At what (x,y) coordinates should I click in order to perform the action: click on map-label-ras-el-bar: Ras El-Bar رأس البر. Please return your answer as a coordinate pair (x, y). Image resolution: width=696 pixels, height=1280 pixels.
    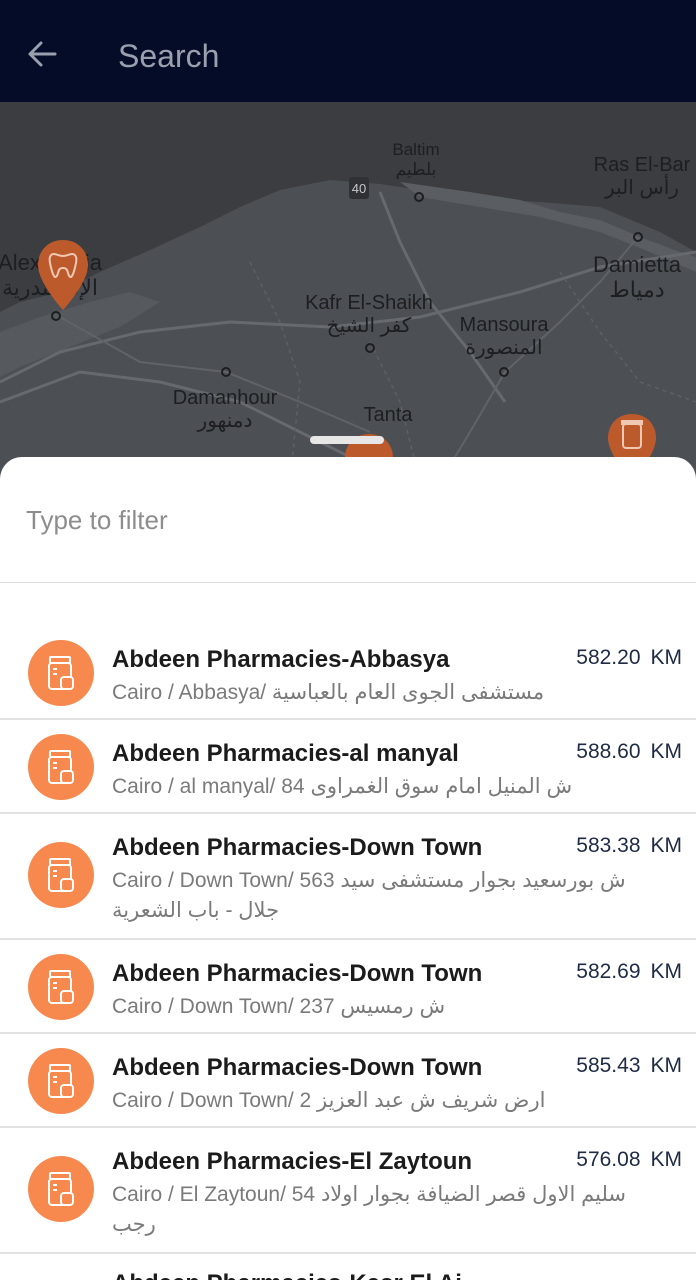
    Looking at the image, I should click on (642, 176).